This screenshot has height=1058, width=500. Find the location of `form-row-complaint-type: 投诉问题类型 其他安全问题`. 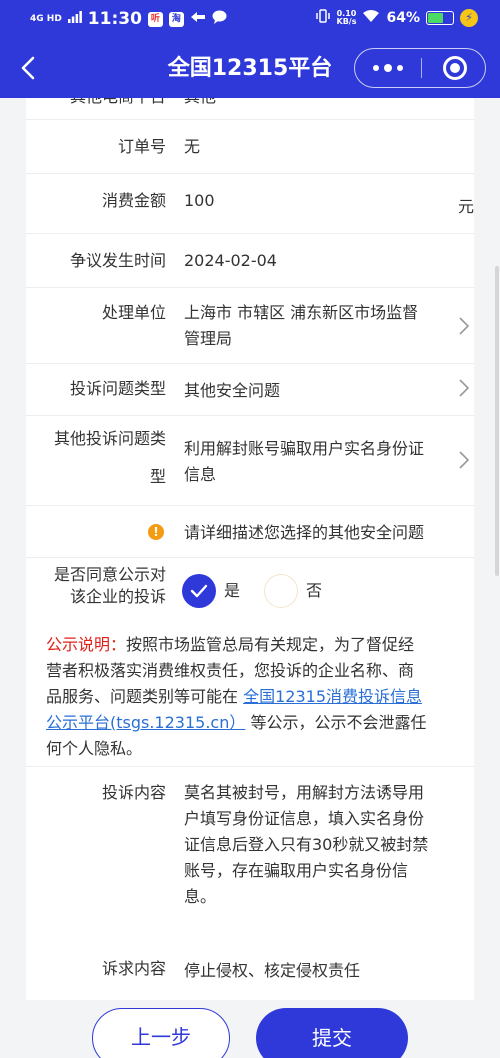

form-row-complaint-type: 投诉问题类型 其他安全问题 is located at coordinates (250, 390).